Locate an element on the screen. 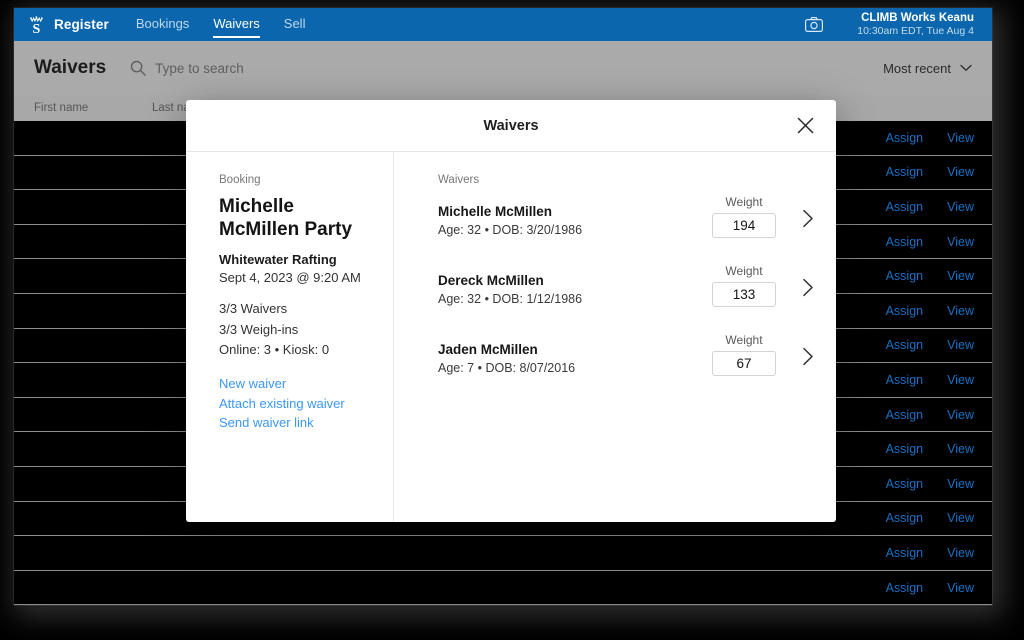  nav-right-group: CLIMB Works Keanu 10:30am EDT, Tue Aug 4 is located at coordinates (892, 25).